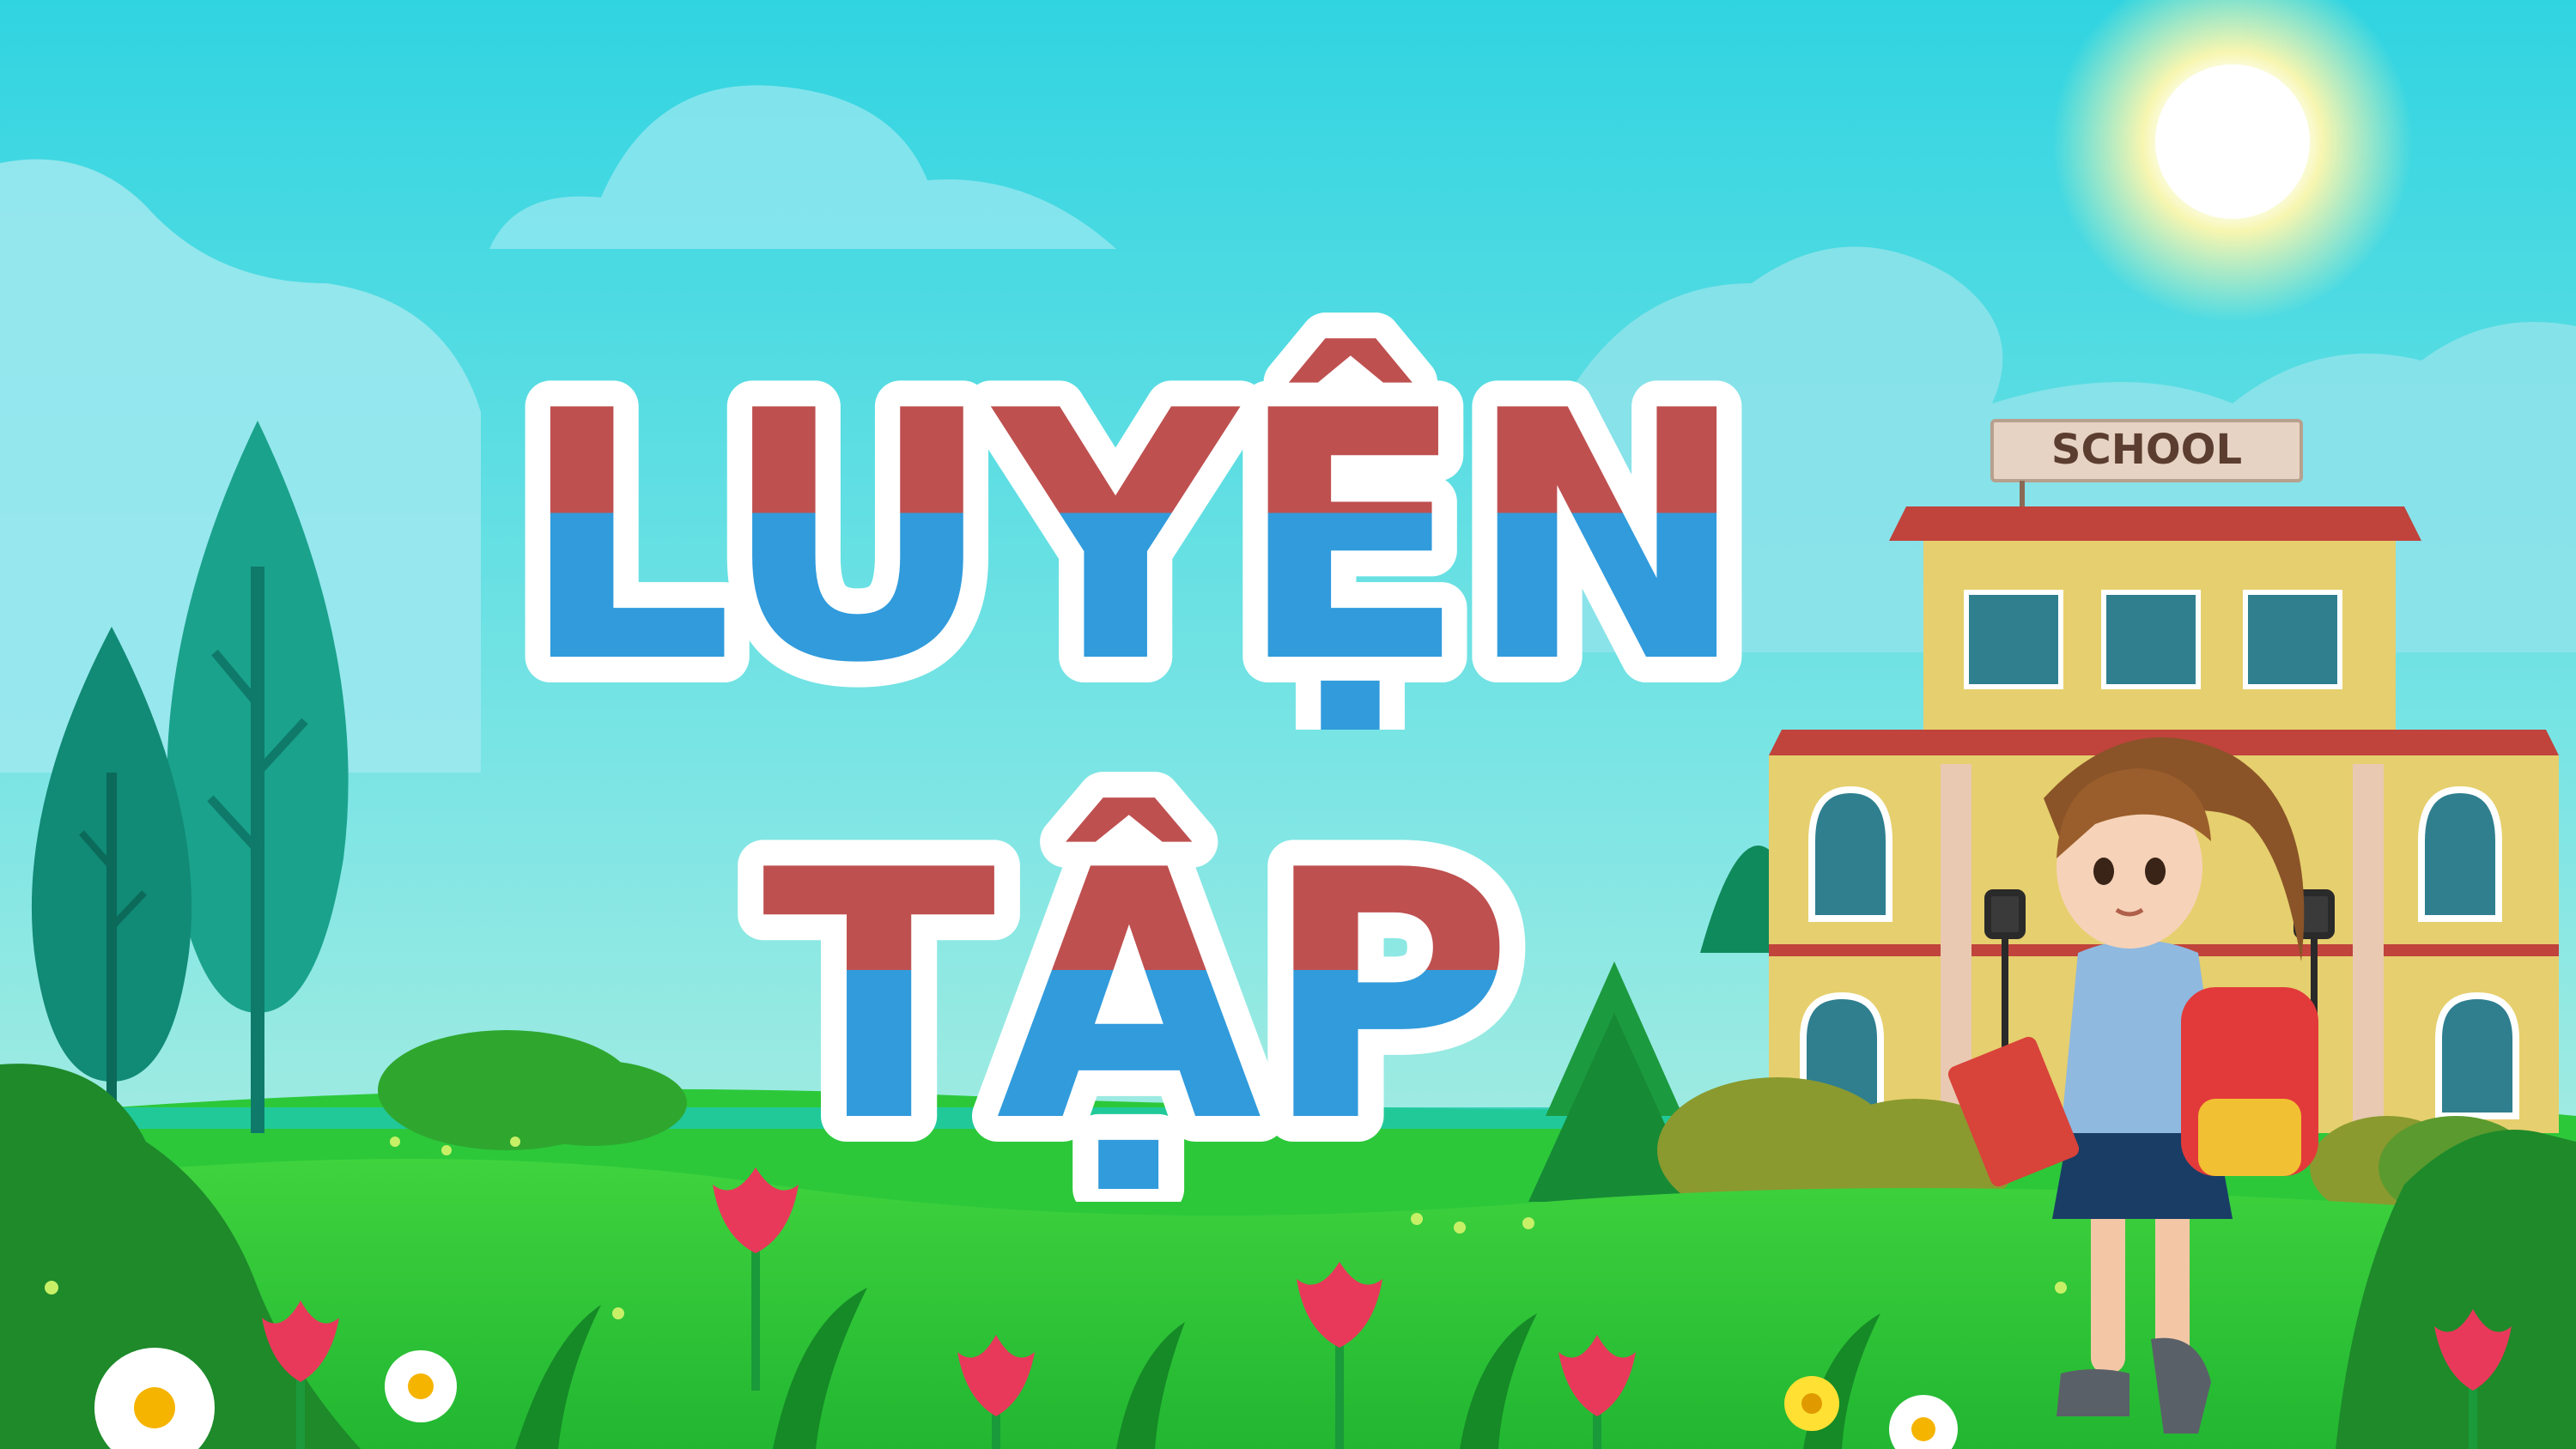  What do you see at coordinates (2146, 450) in the screenshot?
I see `school-sign: SCHOOL` at bounding box center [2146, 450].